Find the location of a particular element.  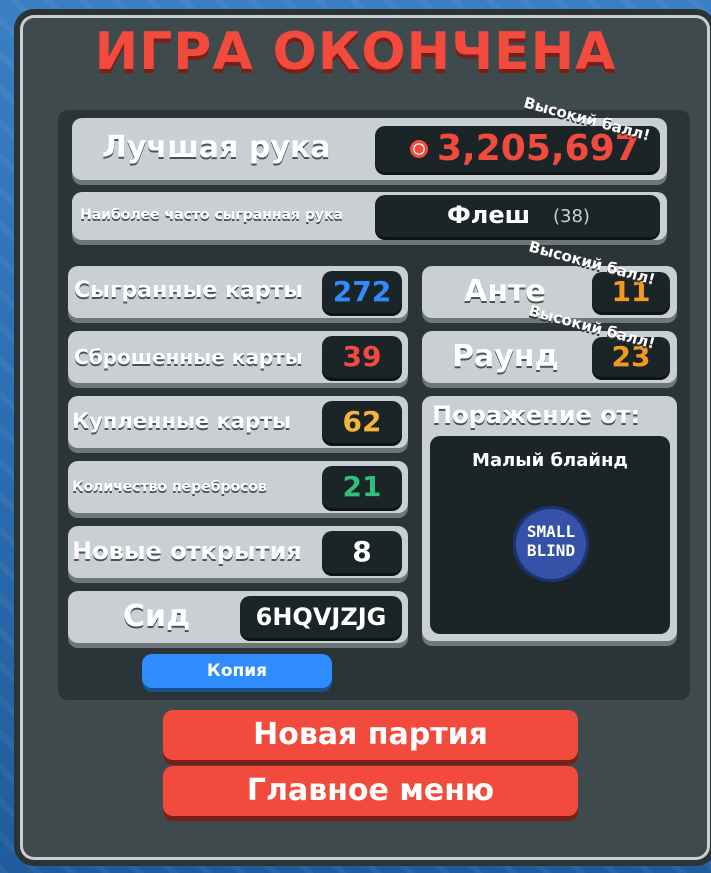

most-played-row: Наиболее часто сыгранная рука Флеш (38) is located at coordinates (369, 216).